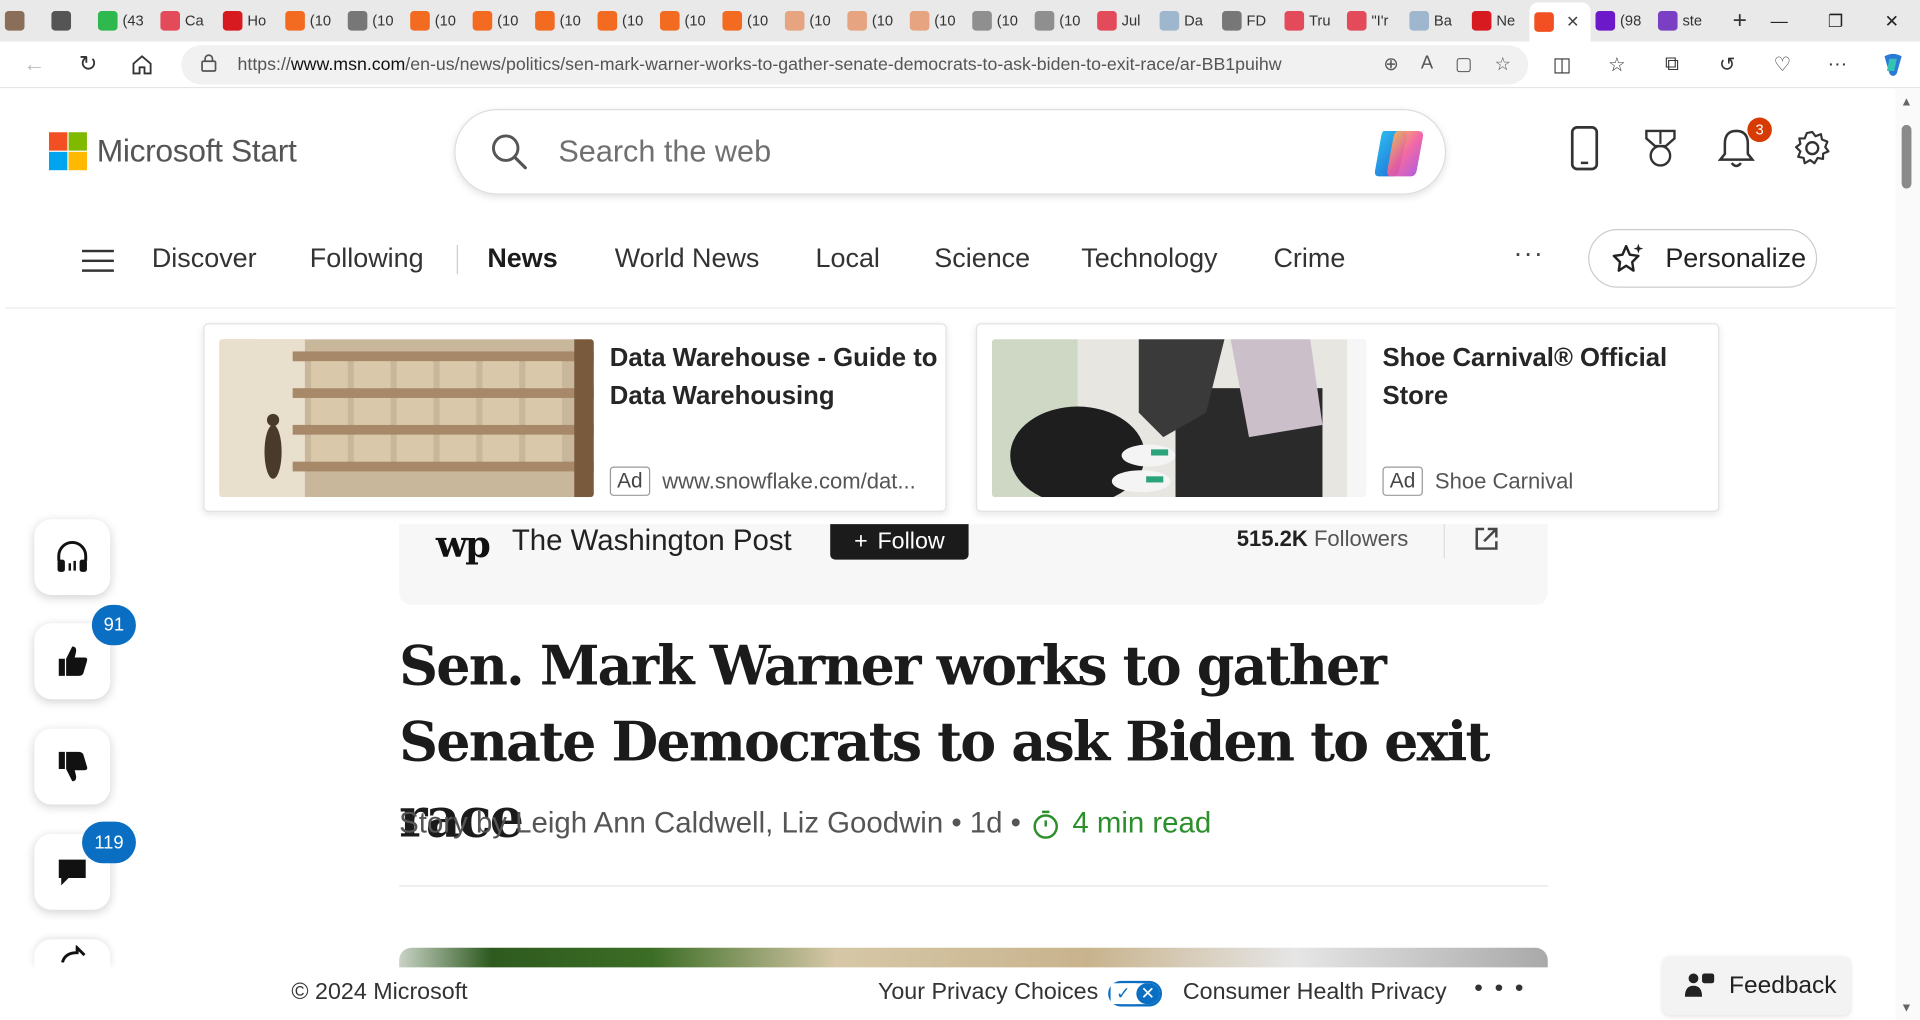 The width and height of the screenshot is (1920, 1020). What do you see at coordinates (204, 258) in the screenshot?
I see `nav-item-discover: Discover` at bounding box center [204, 258].